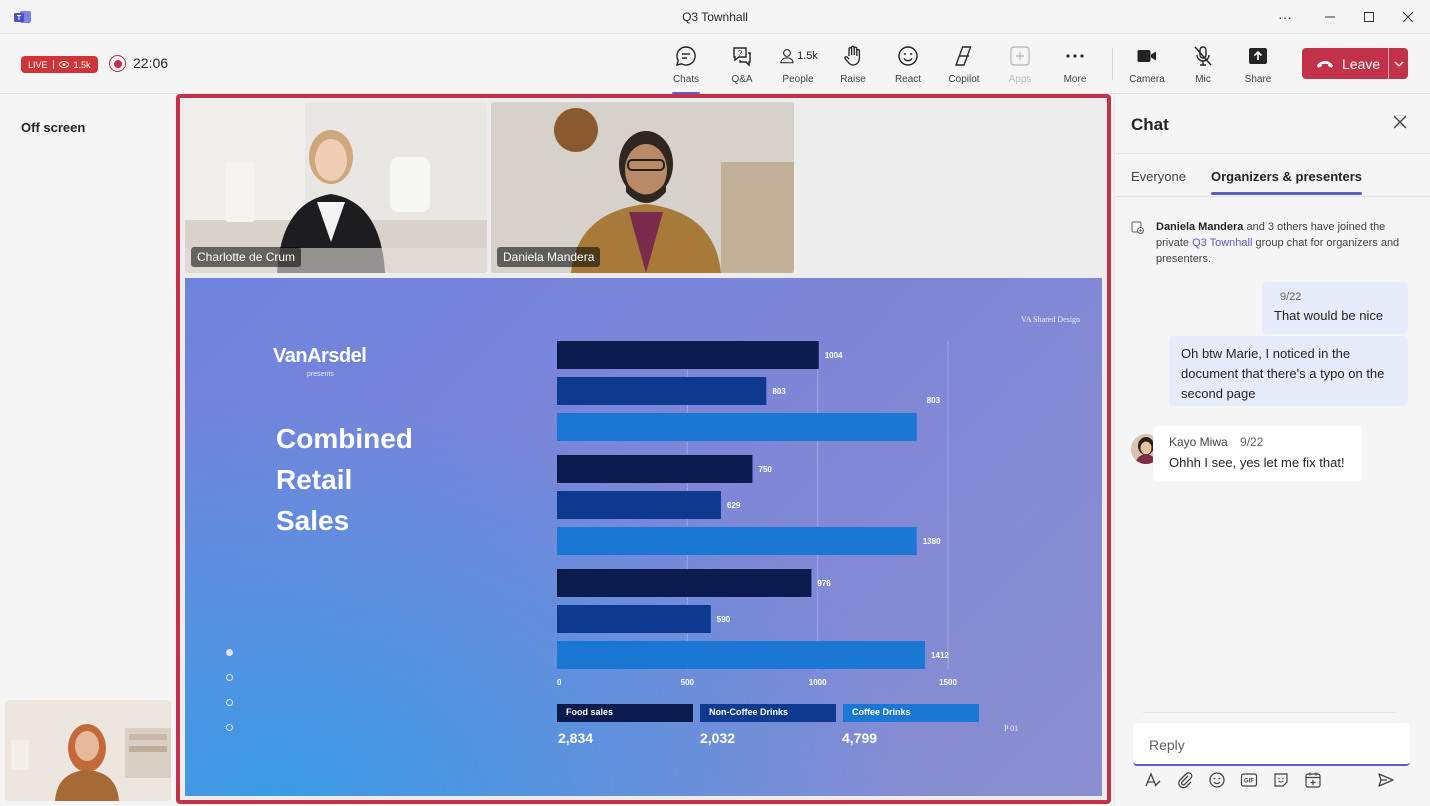 This screenshot has width=1430, height=806. What do you see at coordinates (818, 682) in the screenshot?
I see `x-tick-label: 1000` at bounding box center [818, 682].